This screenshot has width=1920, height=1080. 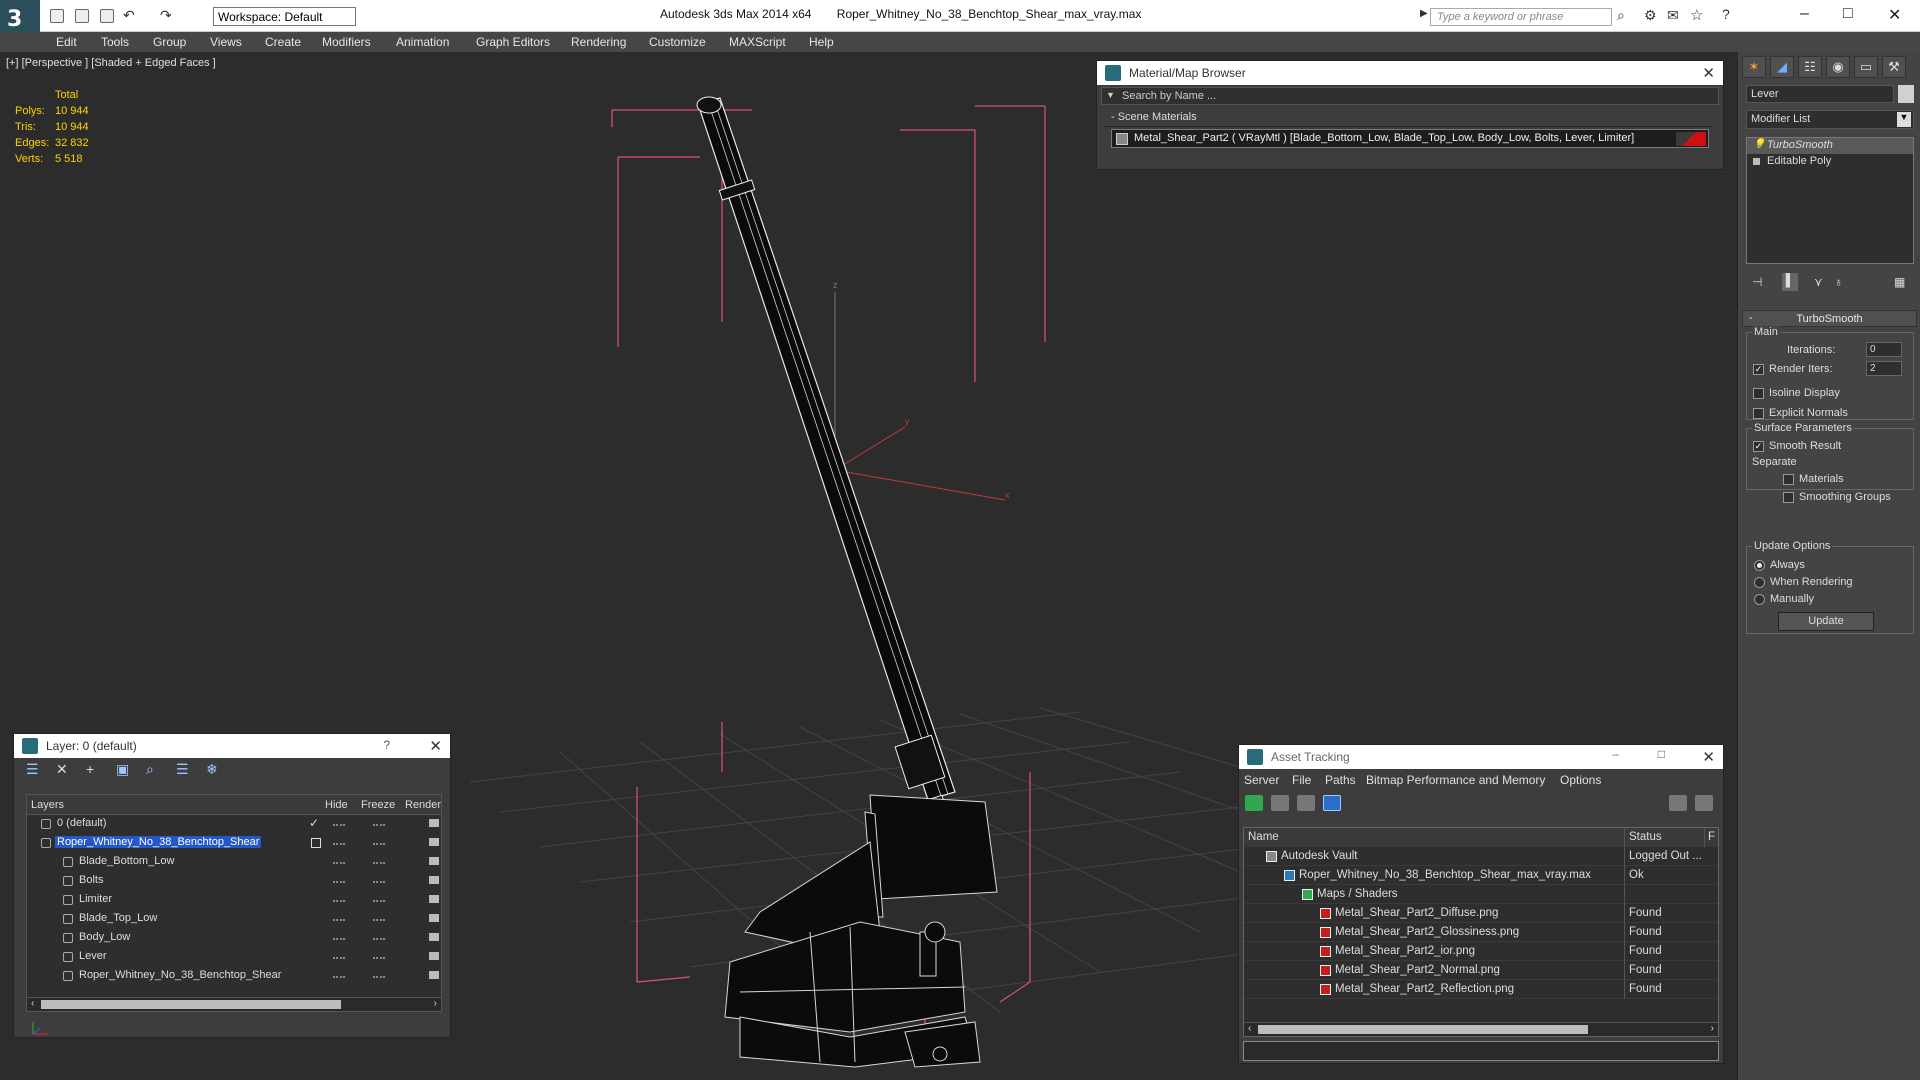 What do you see at coordinates (1615, 754) in the screenshot?
I see `minimize-icon: –` at bounding box center [1615, 754].